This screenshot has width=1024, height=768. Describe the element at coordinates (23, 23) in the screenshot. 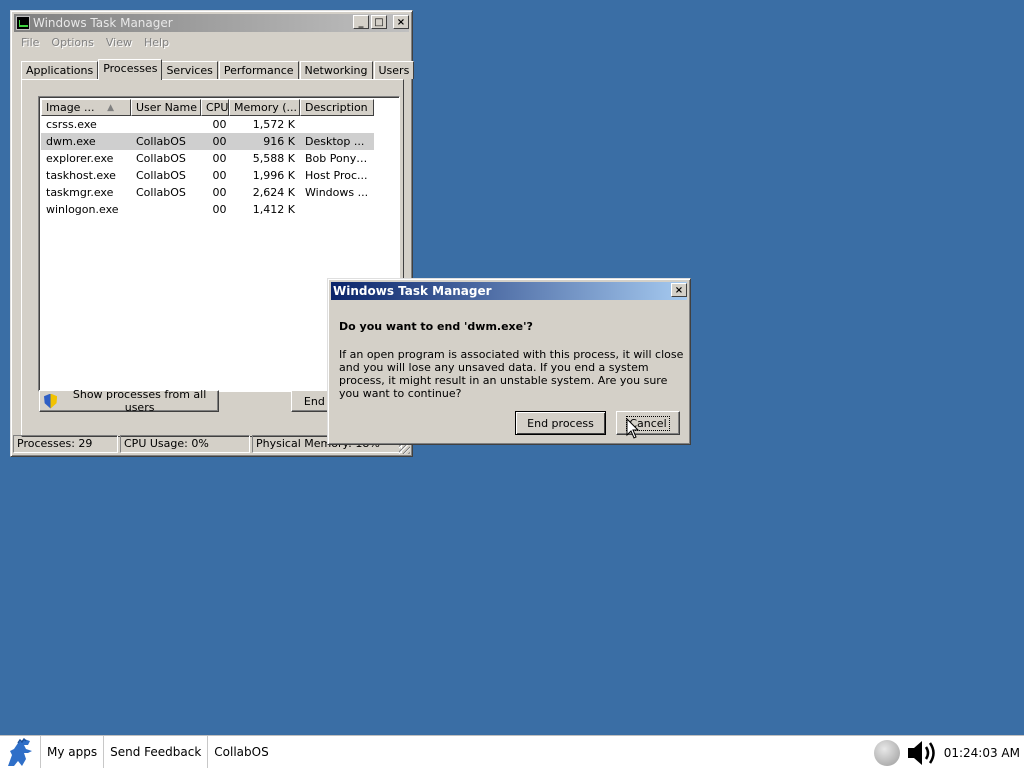

I see `task-manager-icon` at that location.